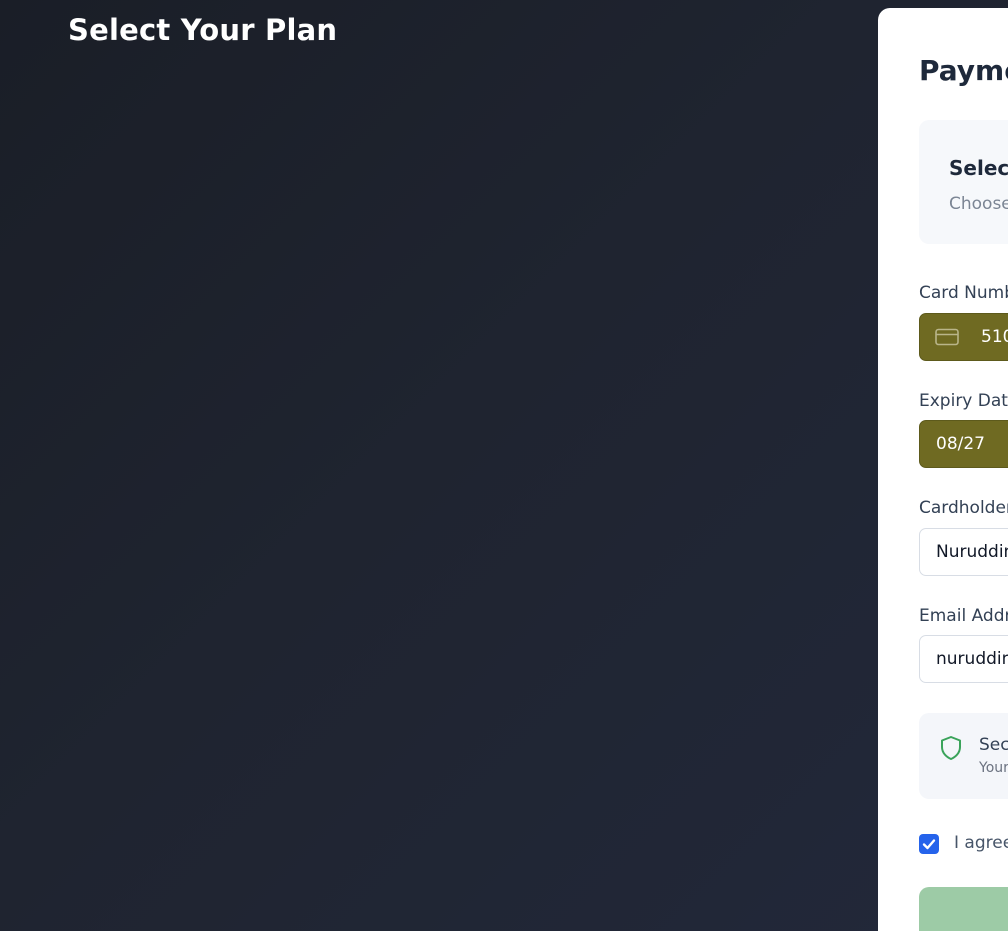  What do you see at coordinates (951, 748) in the screenshot?
I see `shield-icon` at bounding box center [951, 748].